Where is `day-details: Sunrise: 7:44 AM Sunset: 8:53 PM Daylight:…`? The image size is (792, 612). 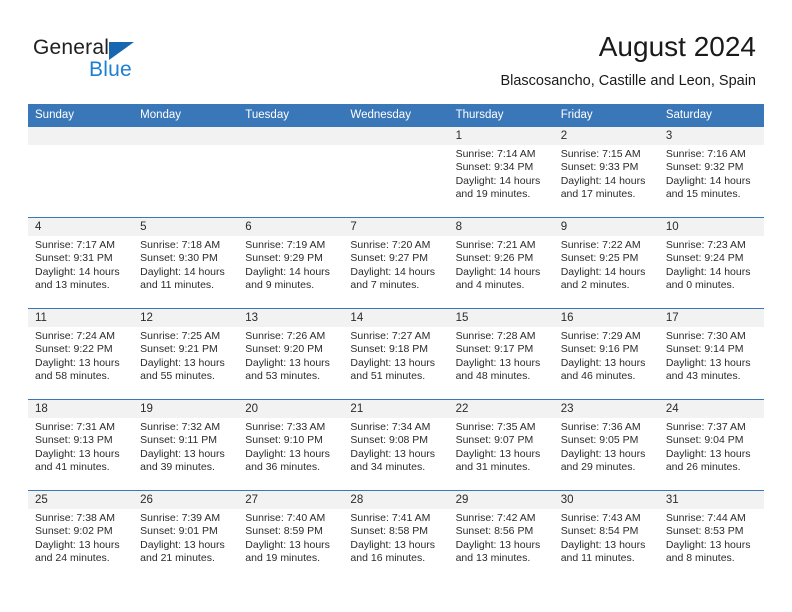
day-details: Sunrise: 7:44 AM Sunset: 8:53 PM Daylight:… is located at coordinates (711, 537).